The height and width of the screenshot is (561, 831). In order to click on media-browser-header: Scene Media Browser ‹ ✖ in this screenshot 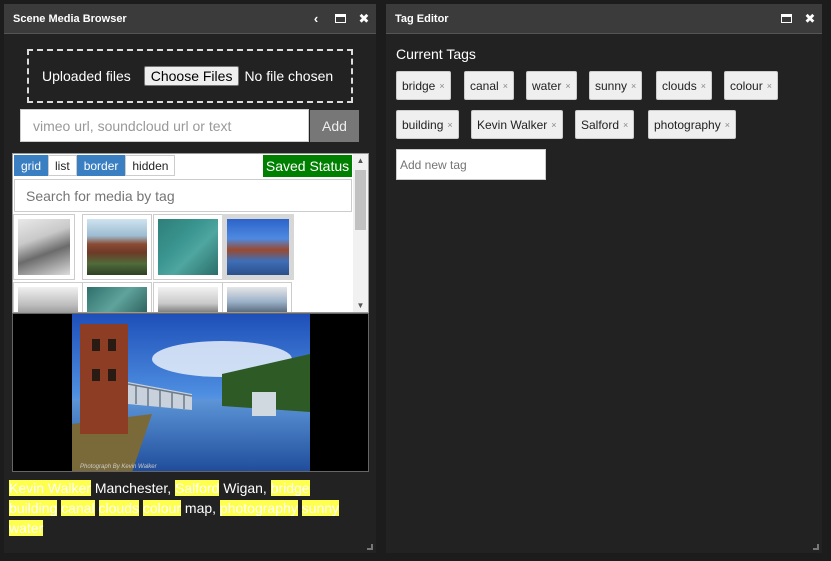, I will do `click(190, 19)`.